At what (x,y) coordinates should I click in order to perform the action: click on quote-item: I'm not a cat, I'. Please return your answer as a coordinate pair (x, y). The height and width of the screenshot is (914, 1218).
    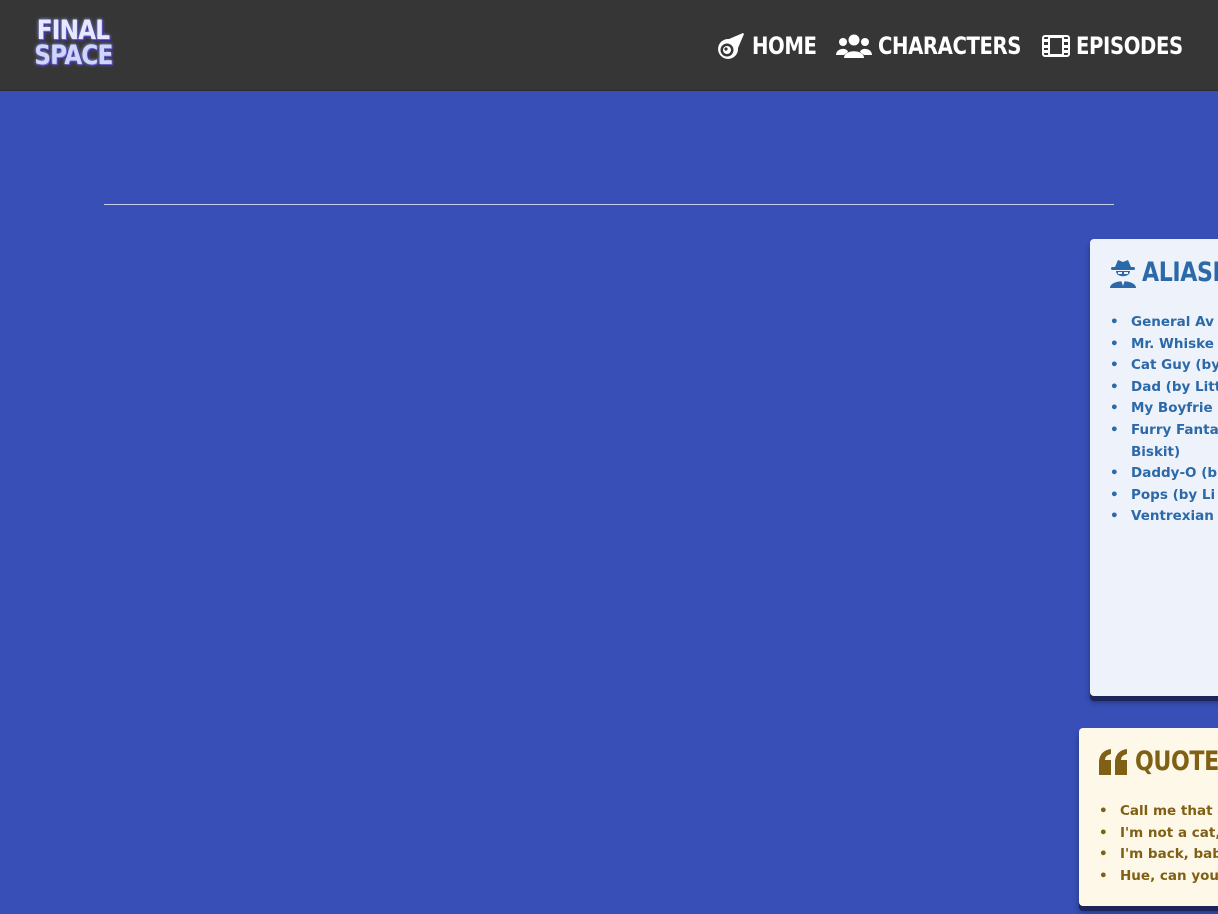
    Looking at the image, I should click on (1158, 834).